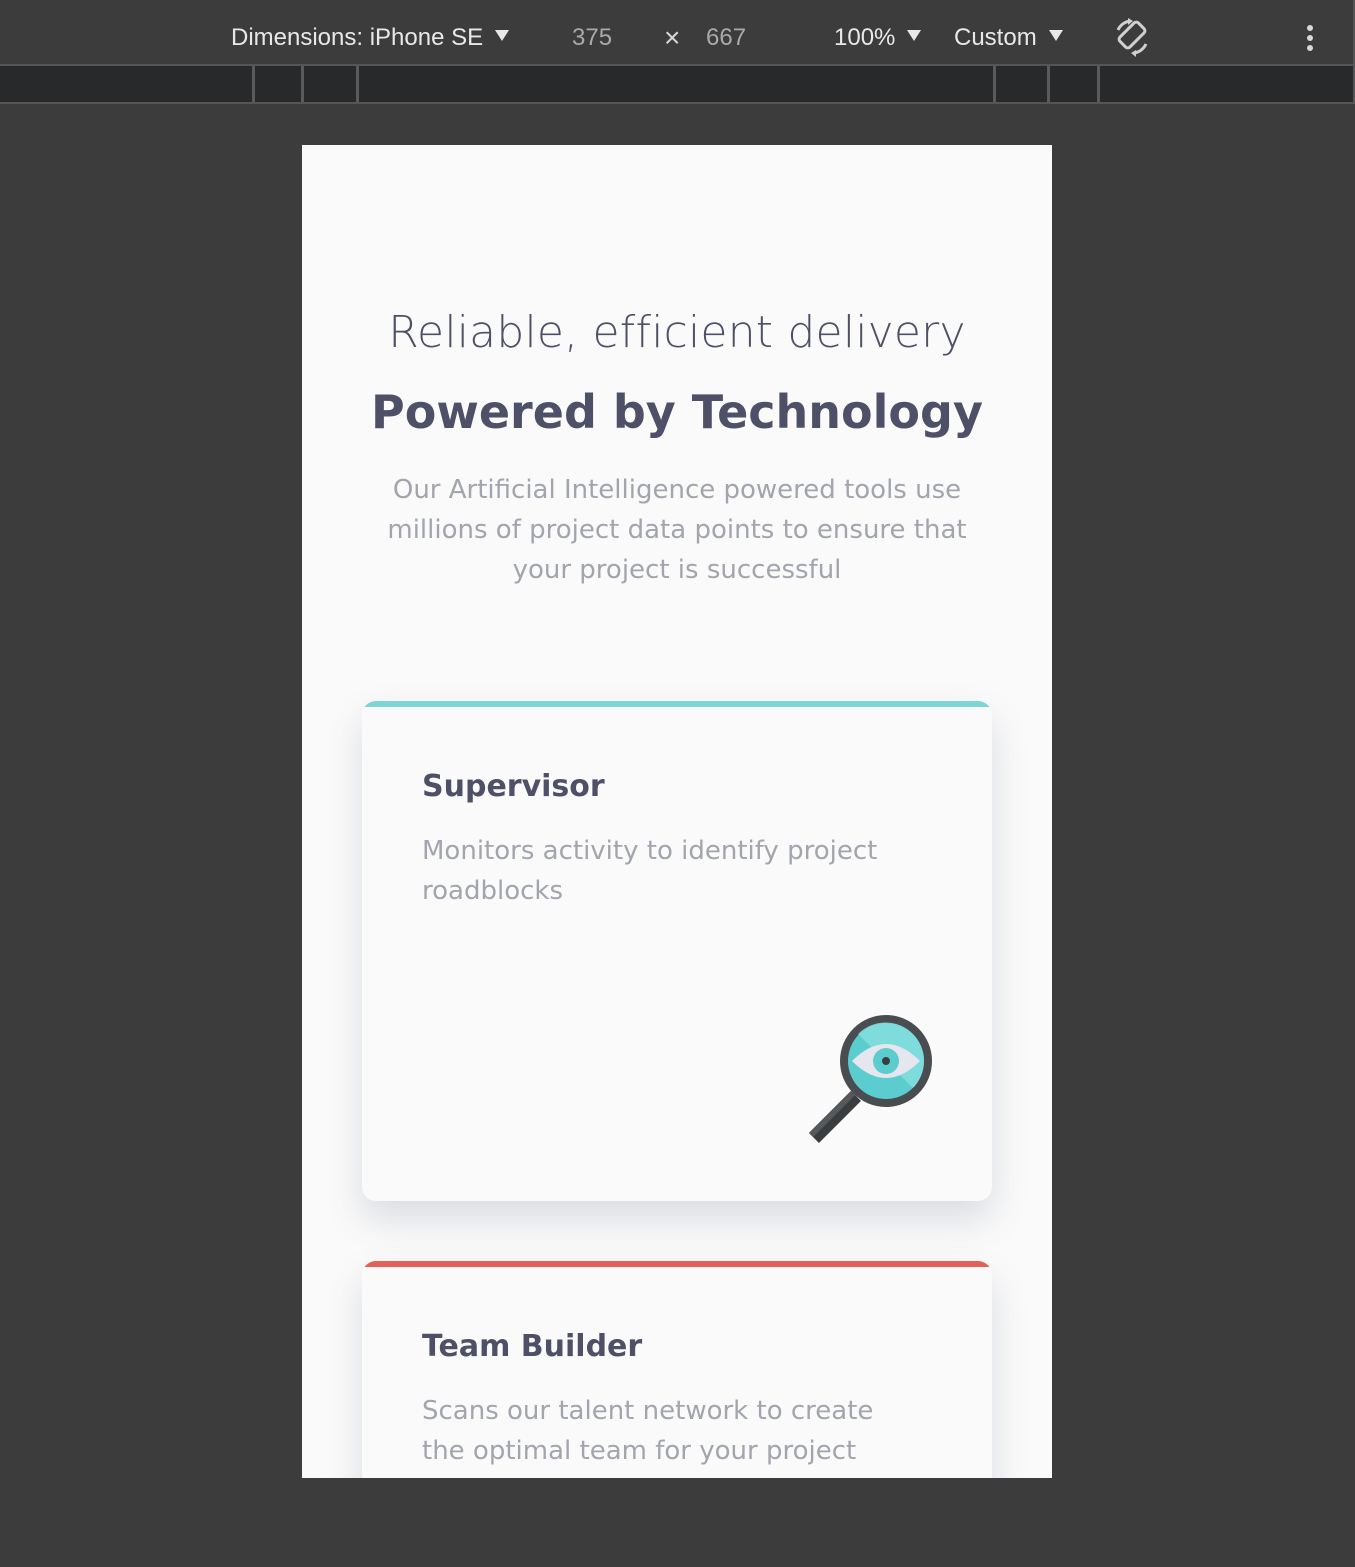 The image size is (1355, 1567). I want to click on throttle-label: Custom, so click(995, 37).